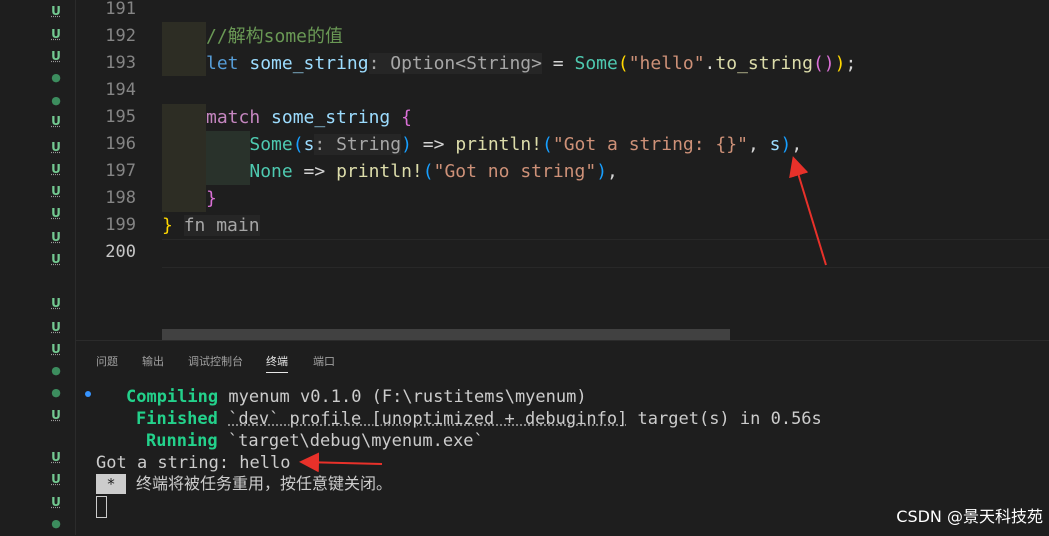 Image resolution: width=1049 pixels, height=536 pixels. What do you see at coordinates (120, 144) in the screenshot?
I see `line-number: 196` at bounding box center [120, 144].